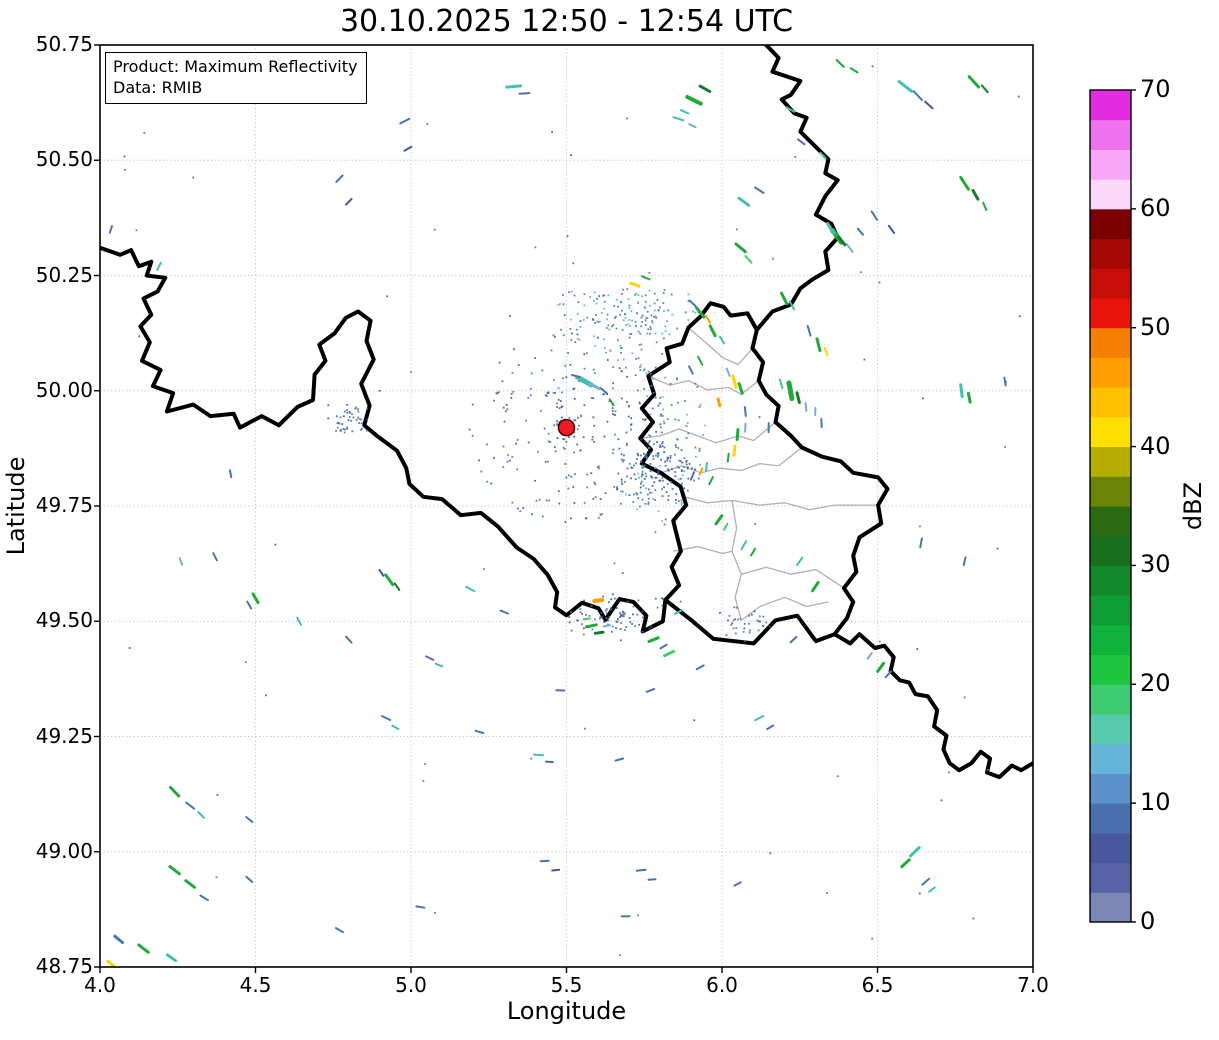 This screenshot has height=1040, width=1219. I want to click on colorbar-tick-label: 50, so click(1155, 326).